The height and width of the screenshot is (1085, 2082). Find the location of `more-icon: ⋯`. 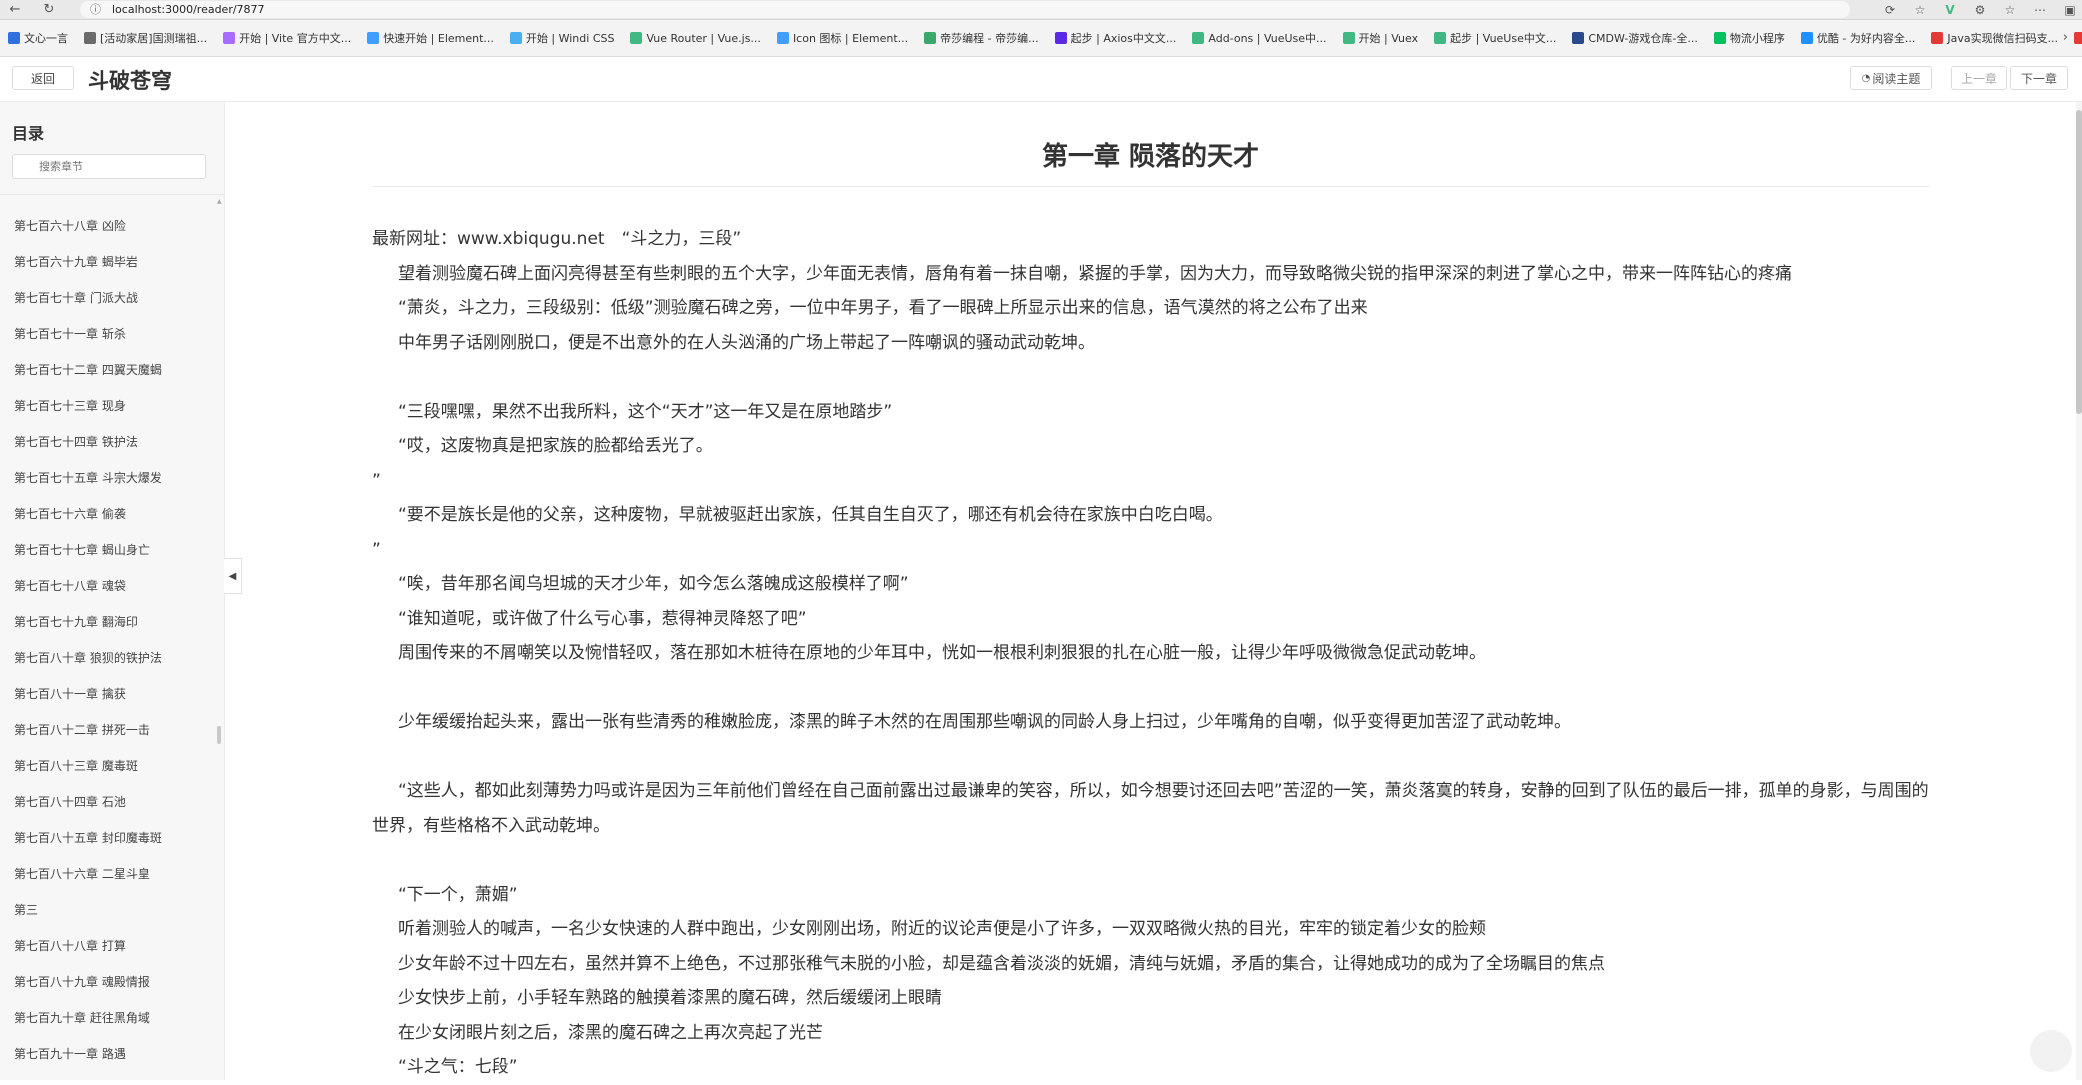

more-icon: ⋯ is located at coordinates (2040, 10).